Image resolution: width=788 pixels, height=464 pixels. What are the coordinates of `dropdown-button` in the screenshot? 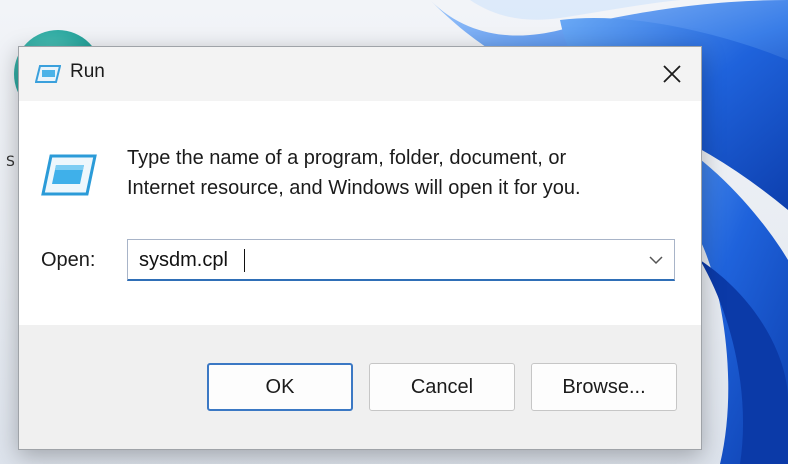 It's located at (656, 260).